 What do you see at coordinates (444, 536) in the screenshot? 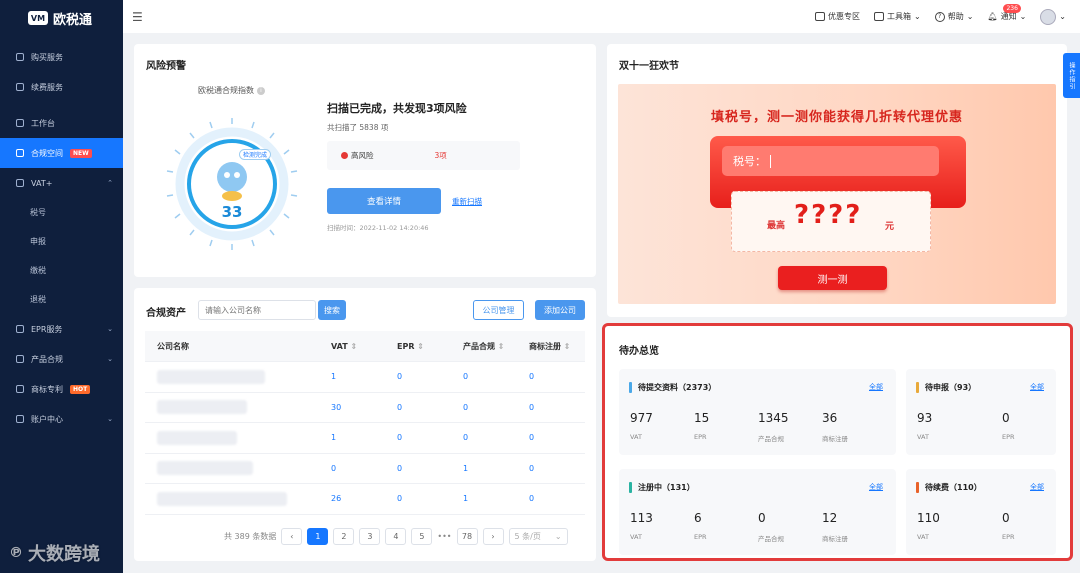
I see `page-ellipsis: •••` at bounding box center [444, 536].